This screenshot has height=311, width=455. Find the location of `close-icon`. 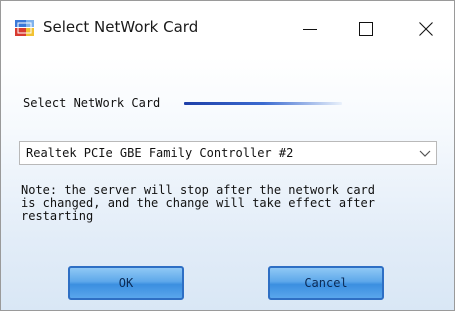

close-icon is located at coordinates (426, 29).